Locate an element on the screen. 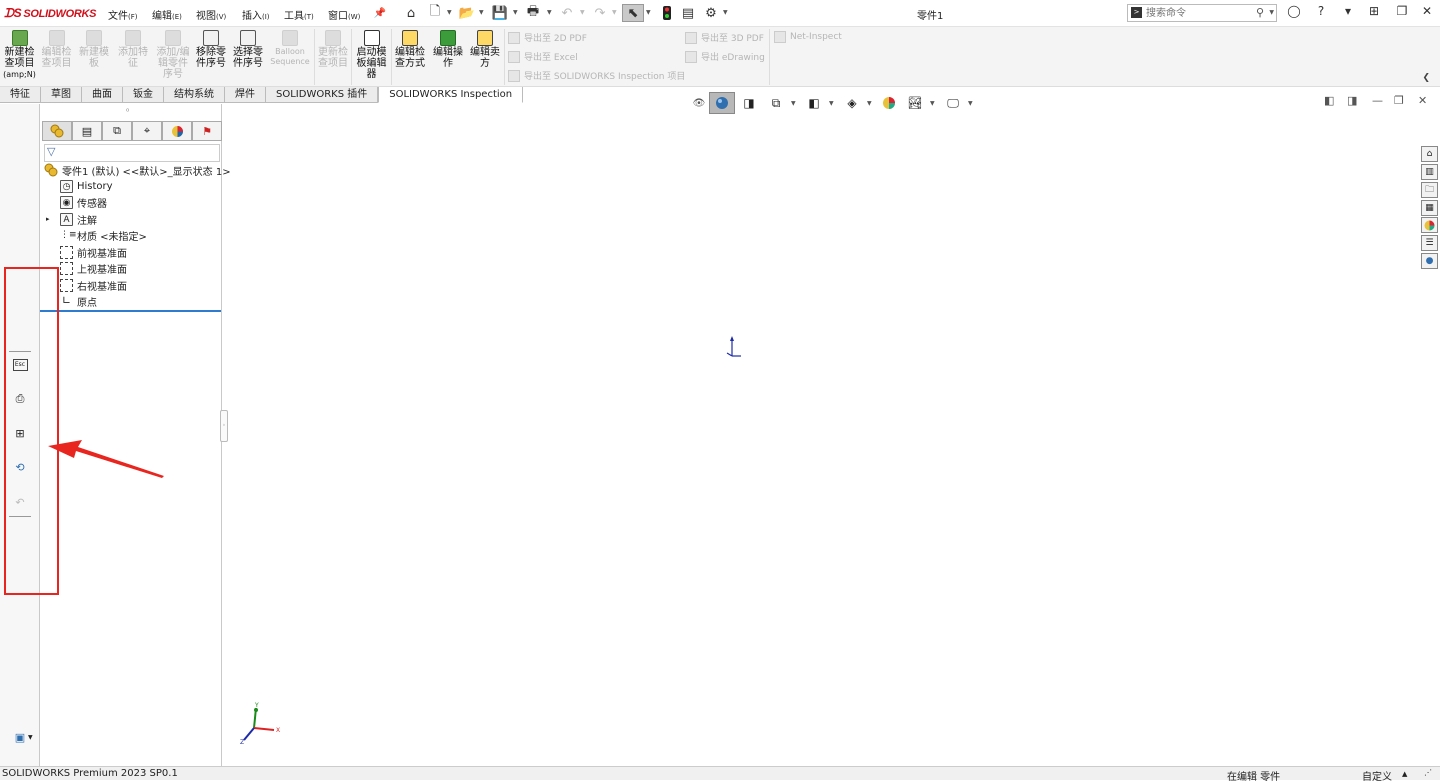 The width and height of the screenshot is (1440, 783). inspection-manager-tab-icon: ⚑ is located at coordinates (207, 131).